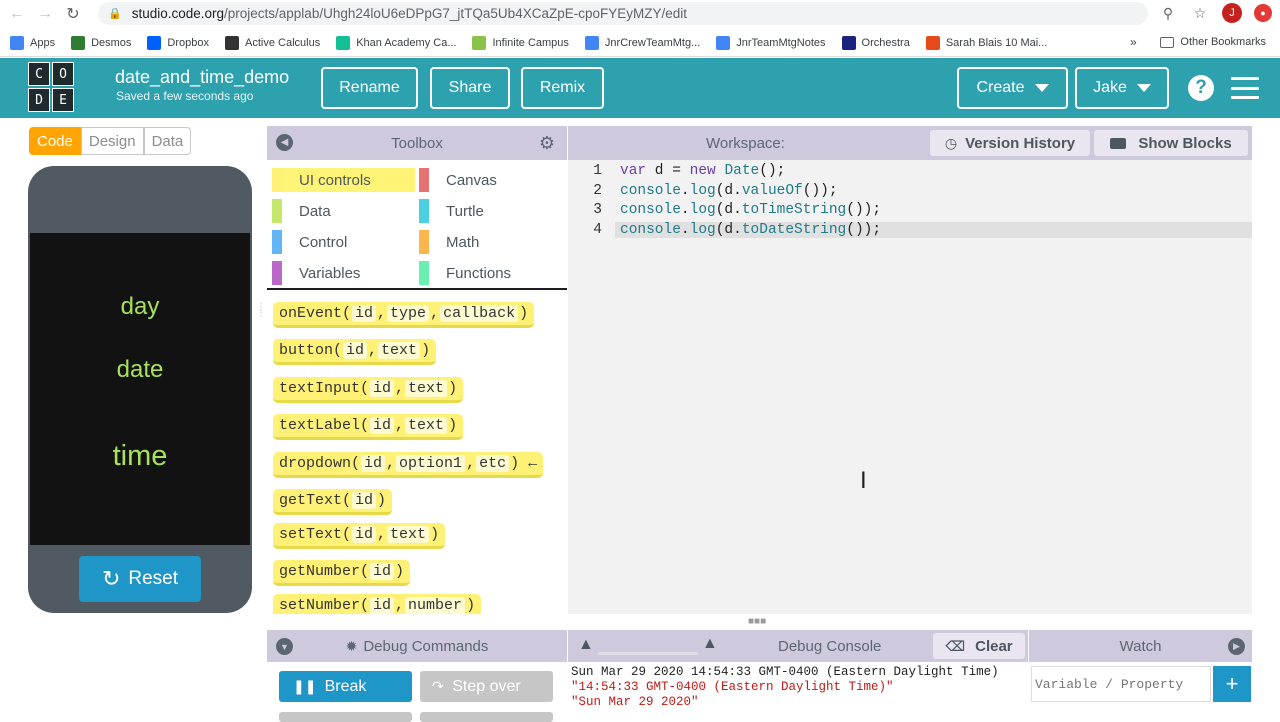 Image resolution: width=1280 pixels, height=722 pixels. Describe the element at coordinates (1012, 88) in the screenshot. I see `create-dropdown: Create` at that location.